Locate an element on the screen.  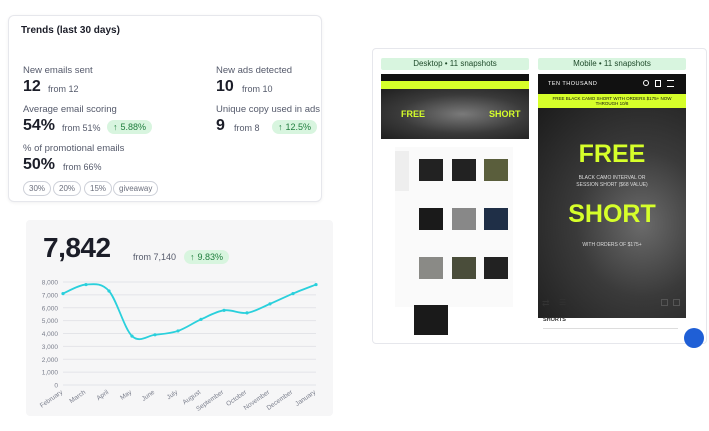
y-tick-label: 8,000 is located at coordinates (50, 283).